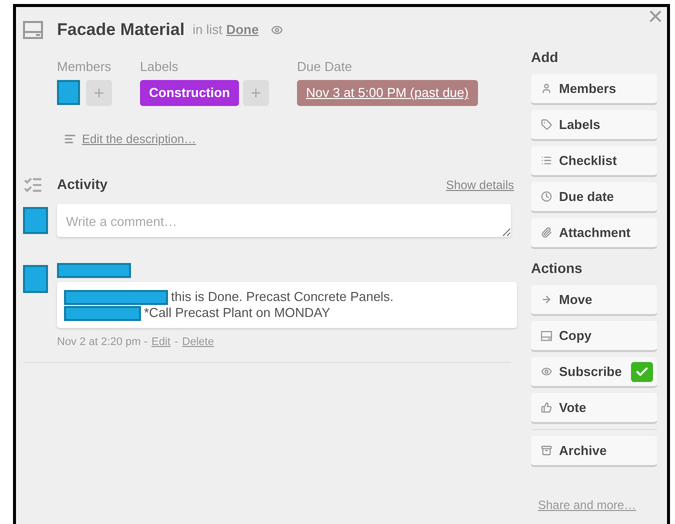  What do you see at coordinates (594, 197) in the screenshot?
I see `sidebar-button: Due date` at bounding box center [594, 197].